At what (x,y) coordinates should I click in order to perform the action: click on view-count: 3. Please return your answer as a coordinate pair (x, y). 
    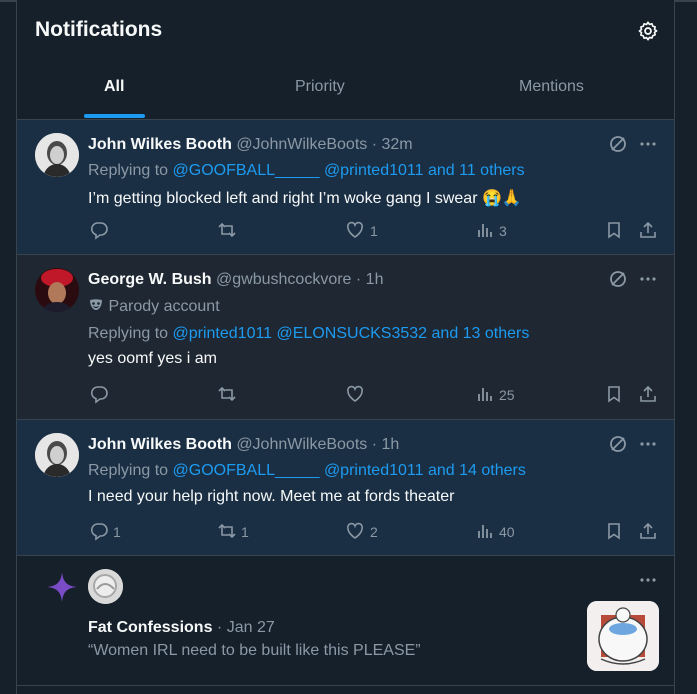
    Looking at the image, I should click on (503, 231).